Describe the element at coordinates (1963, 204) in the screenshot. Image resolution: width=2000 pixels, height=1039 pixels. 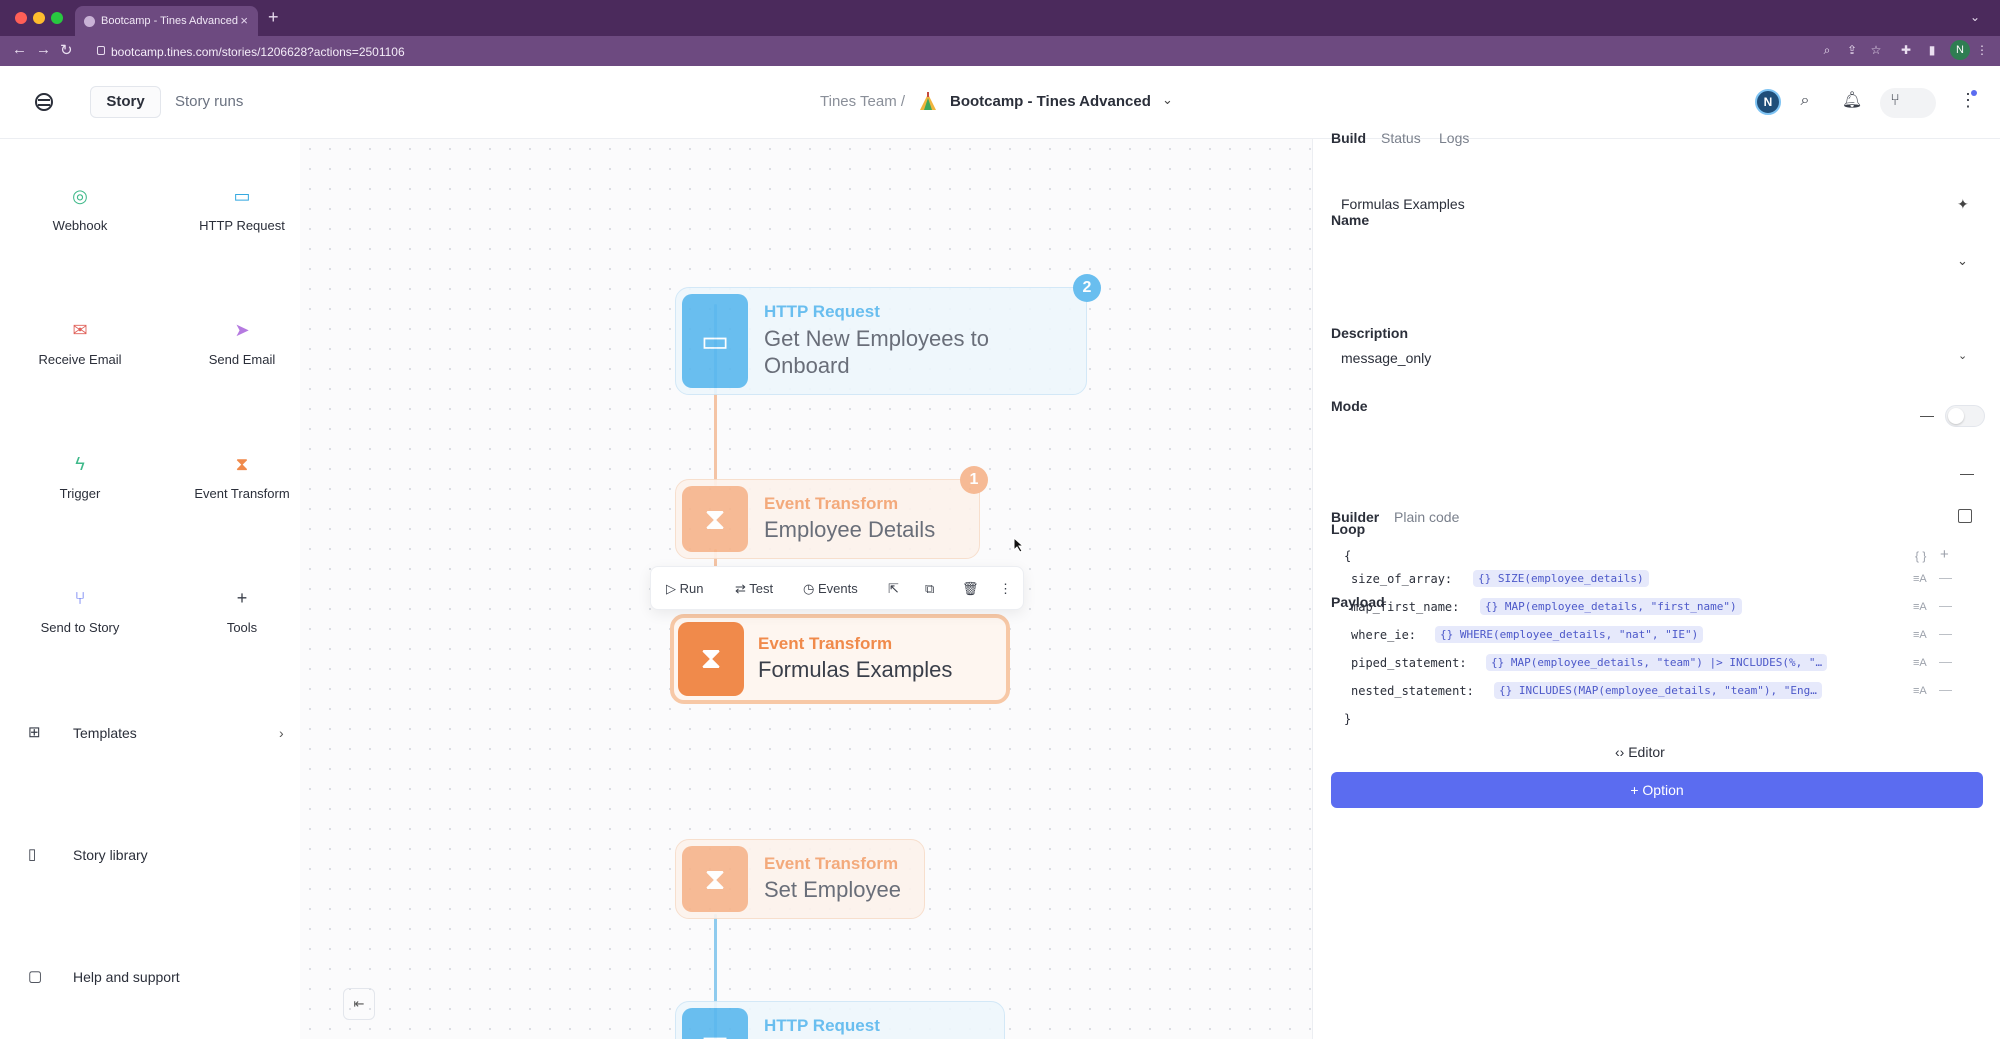
I see `sparkle-icon: ✦` at that location.